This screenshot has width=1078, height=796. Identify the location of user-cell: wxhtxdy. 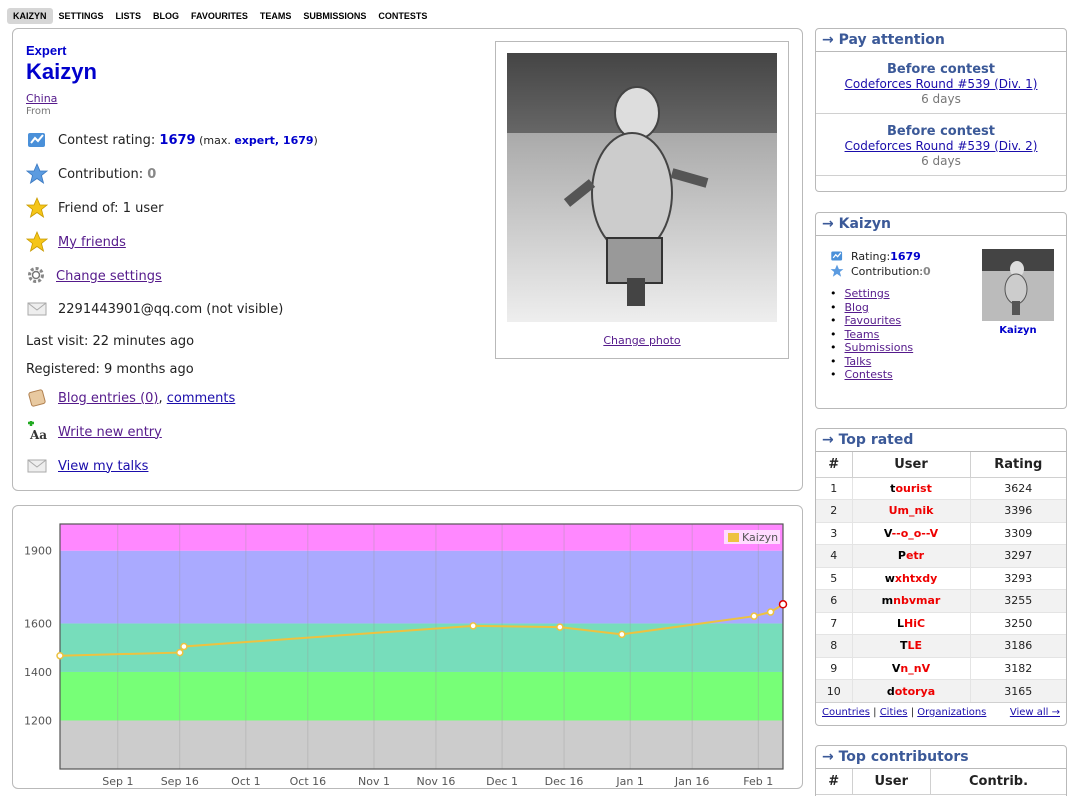
(911, 578).